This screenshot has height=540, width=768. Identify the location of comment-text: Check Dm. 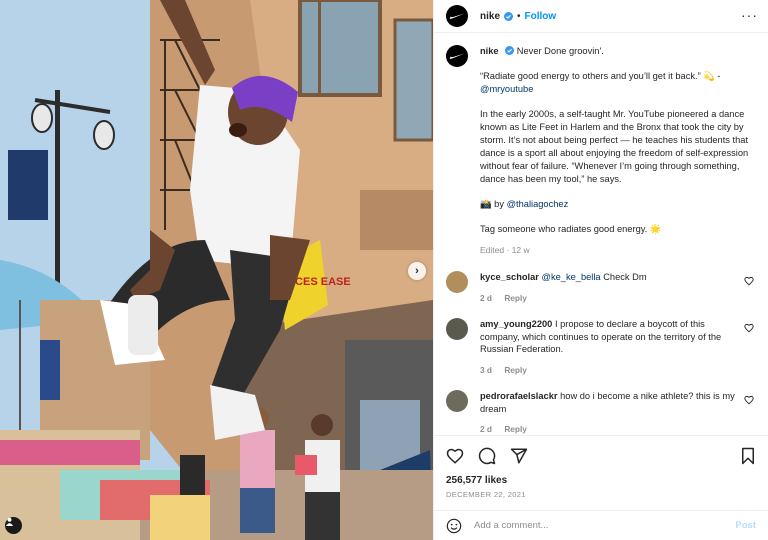
(625, 277).